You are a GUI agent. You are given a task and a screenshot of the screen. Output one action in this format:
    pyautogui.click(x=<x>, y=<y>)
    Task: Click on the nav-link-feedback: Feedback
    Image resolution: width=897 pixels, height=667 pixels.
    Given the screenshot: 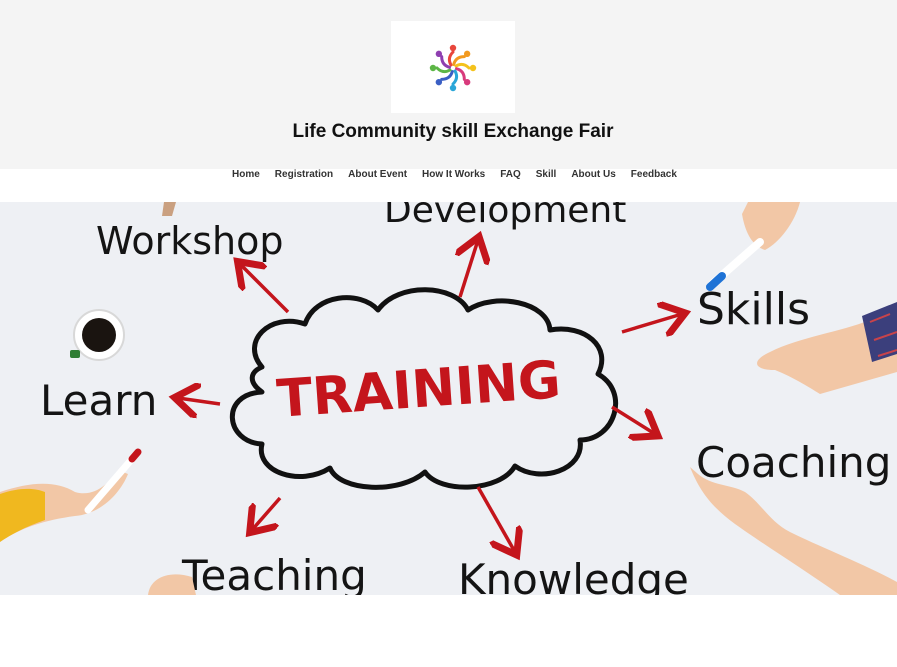 What is the action you would take?
    pyautogui.click(x=654, y=175)
    